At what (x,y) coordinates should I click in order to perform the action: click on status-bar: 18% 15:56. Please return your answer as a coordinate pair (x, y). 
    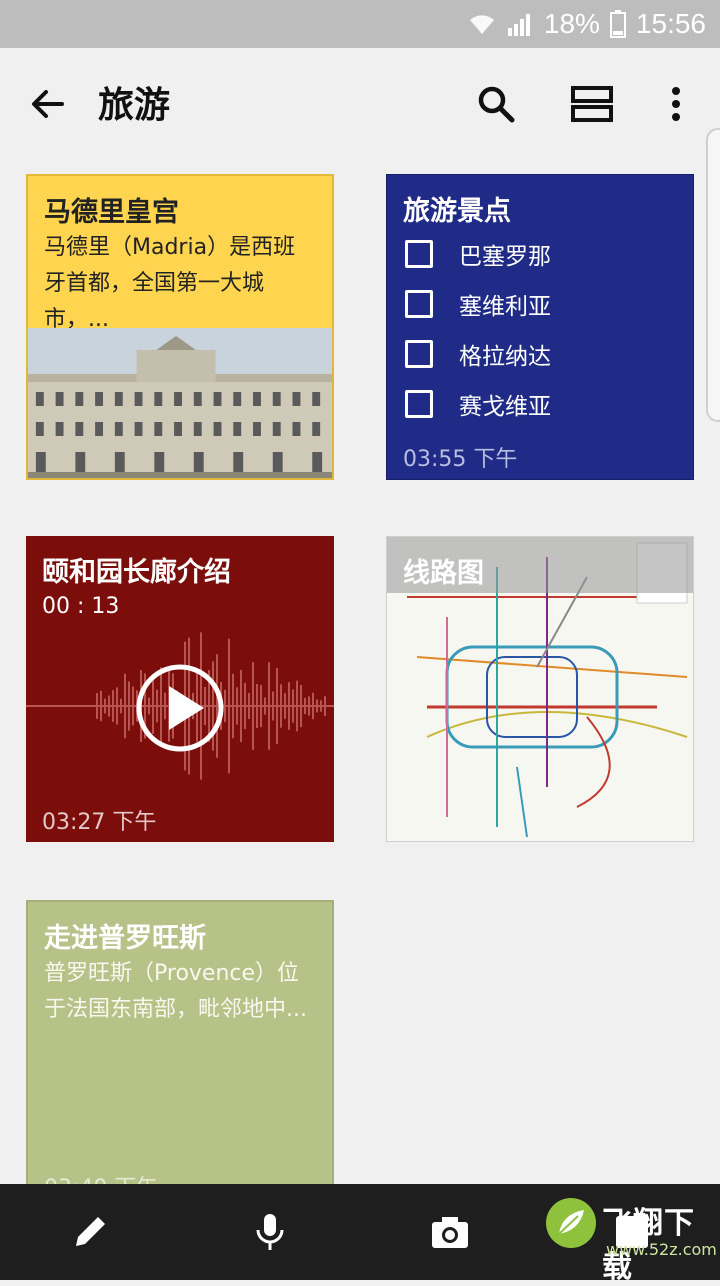
    Looking at the image, I should click on (360, 24).